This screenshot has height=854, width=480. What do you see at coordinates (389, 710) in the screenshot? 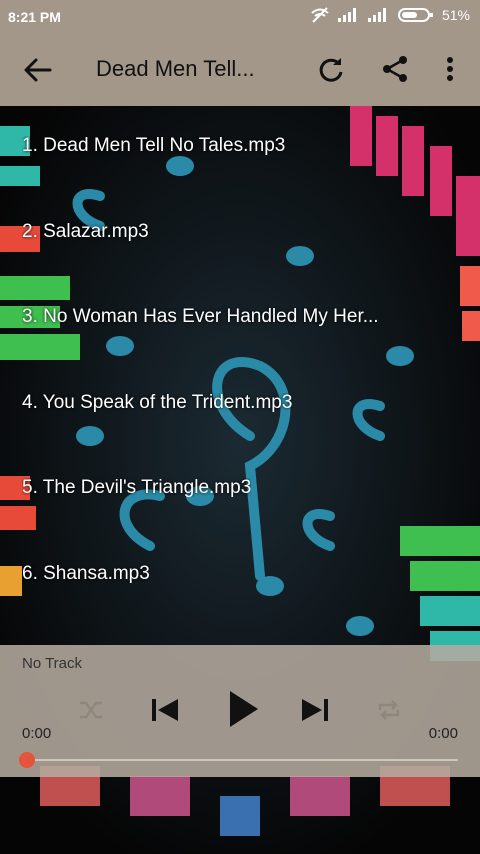
I see `repeat-icon` at bounding box center [389, 710].